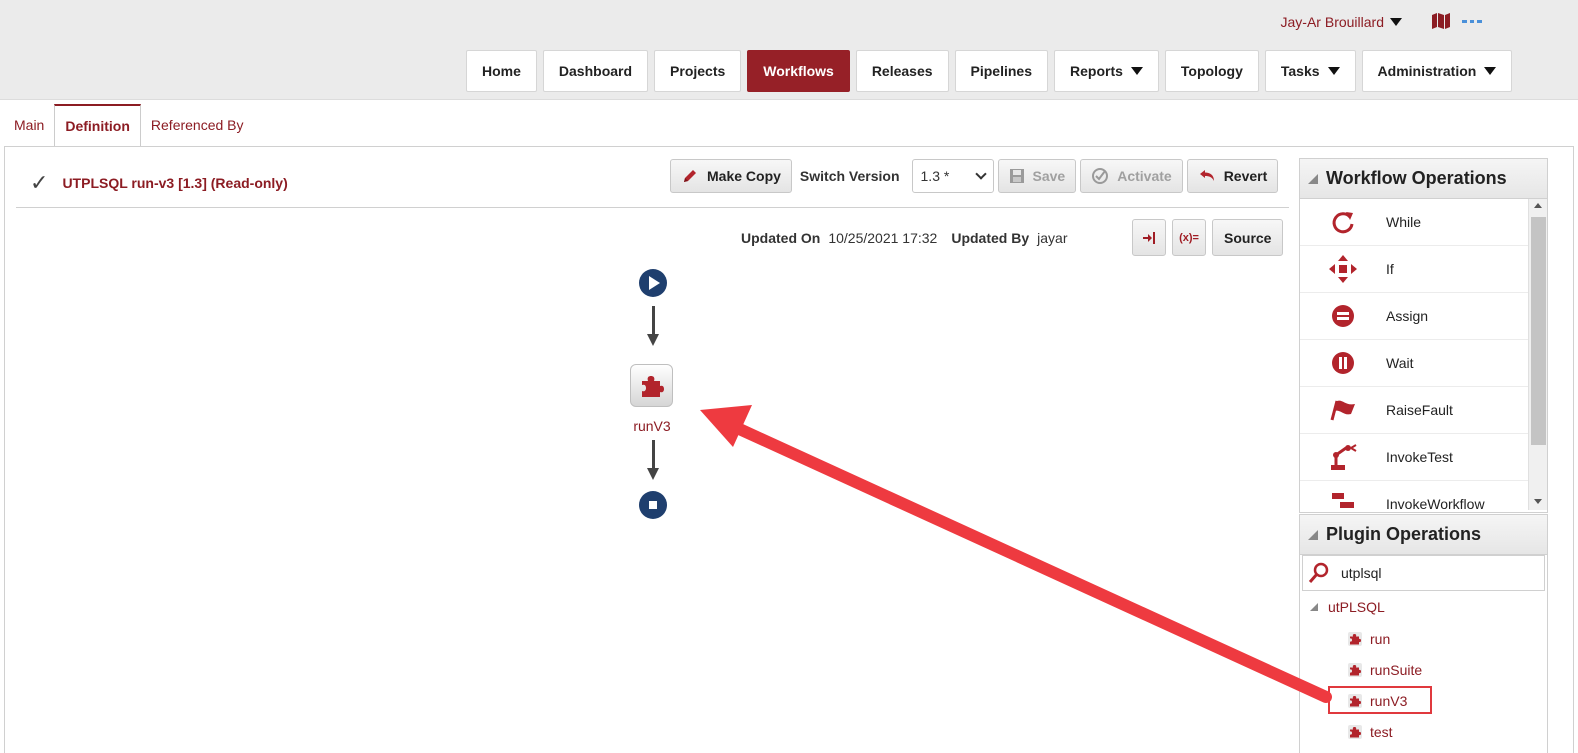 Image resolution: width=1578 pixels, height=753 pixels. I want to click on floppy-disk-icon, so click(1016, 176).